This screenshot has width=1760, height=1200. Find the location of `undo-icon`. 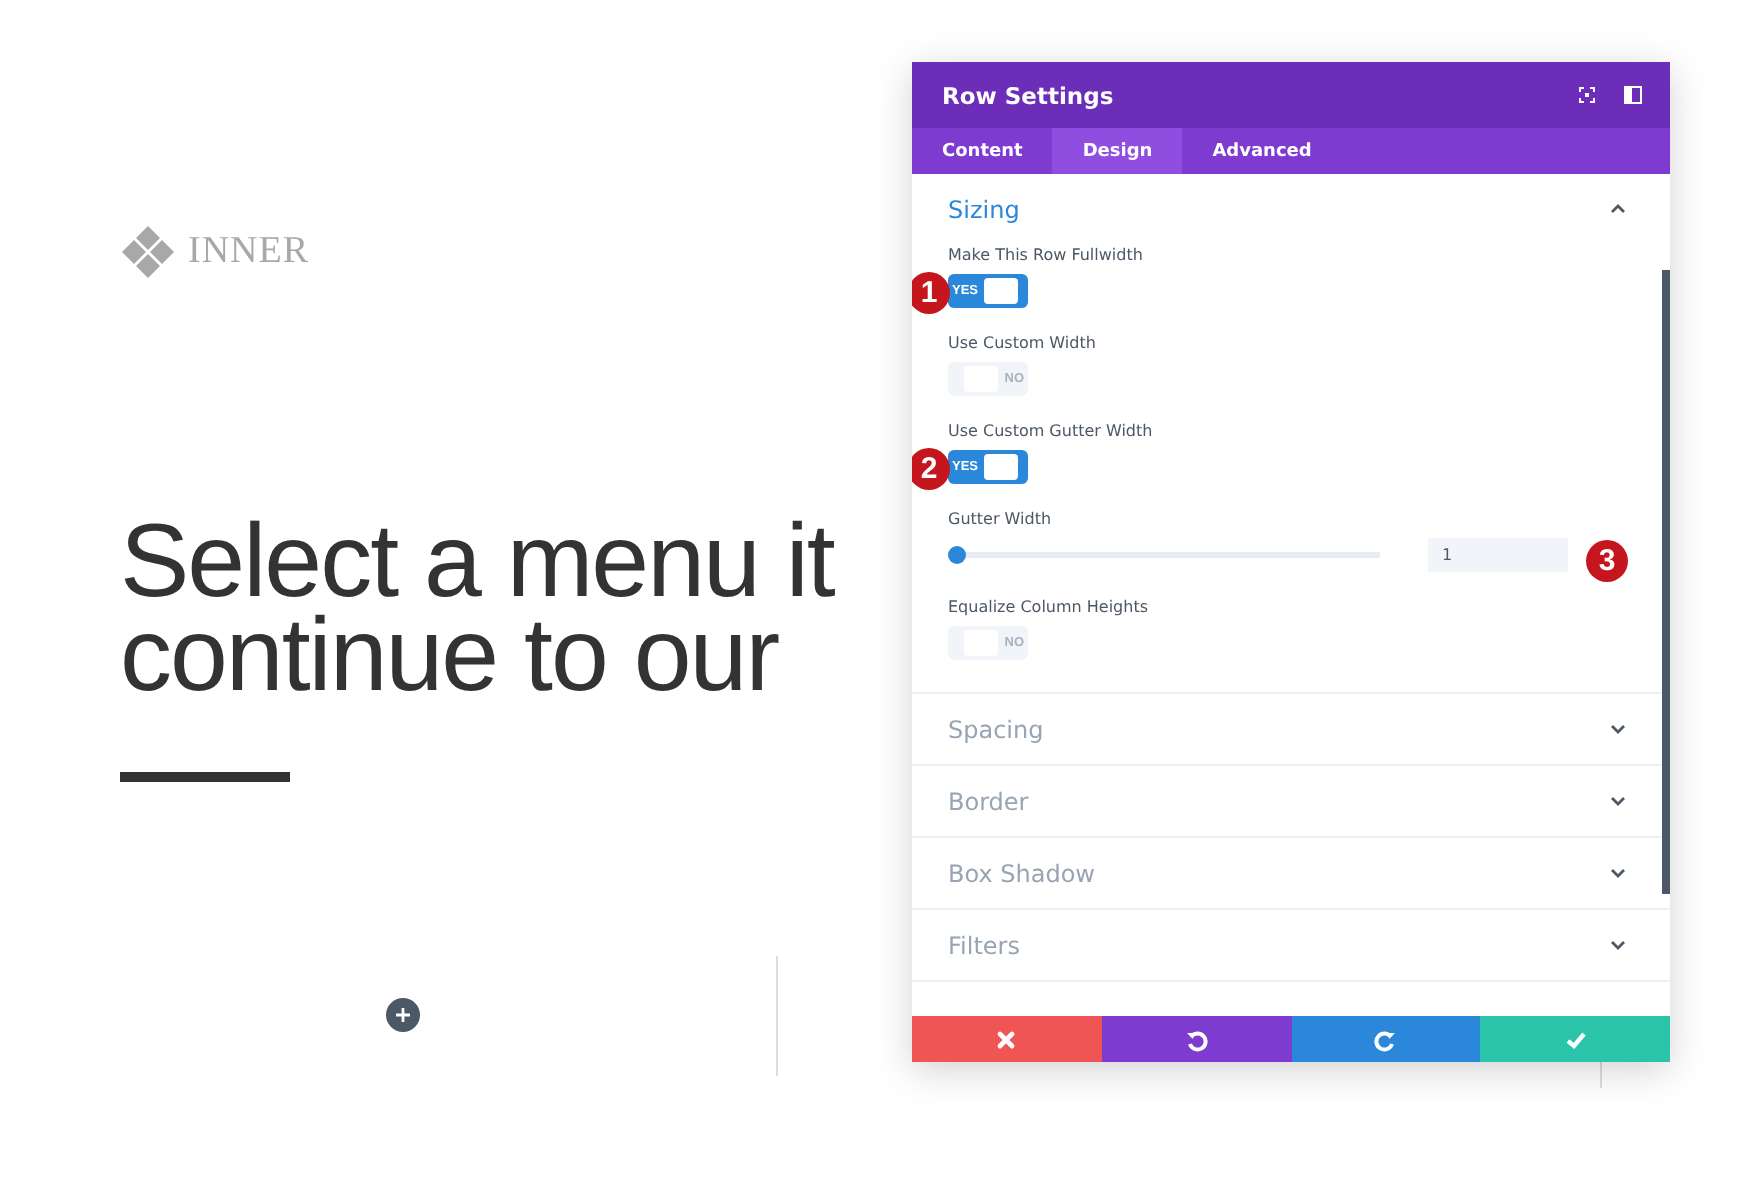

undo-icon is located at coordinates (1196, 1039).